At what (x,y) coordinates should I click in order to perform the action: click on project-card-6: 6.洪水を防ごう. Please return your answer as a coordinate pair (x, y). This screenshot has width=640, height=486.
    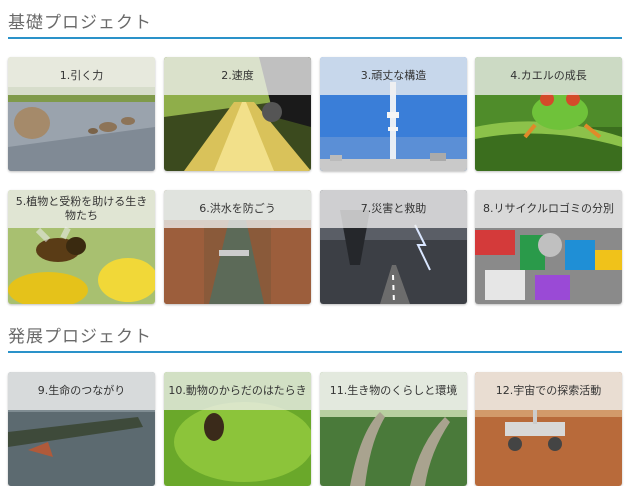
    Looking at the image, I should click on (237, 247).